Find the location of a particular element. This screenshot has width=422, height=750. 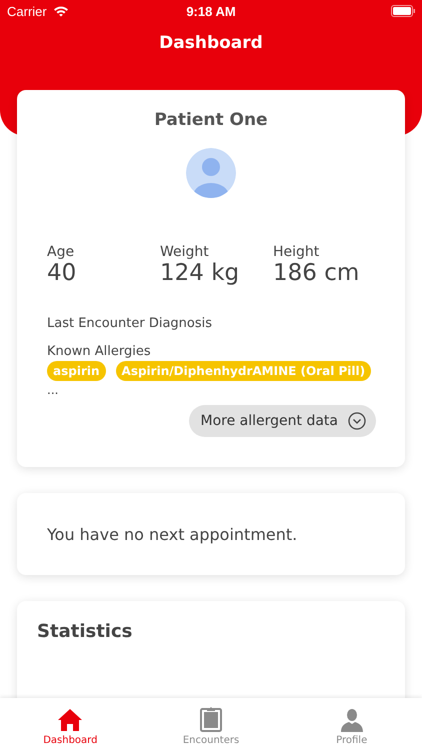

clipboard-icon is located at coordinates (211, 719).